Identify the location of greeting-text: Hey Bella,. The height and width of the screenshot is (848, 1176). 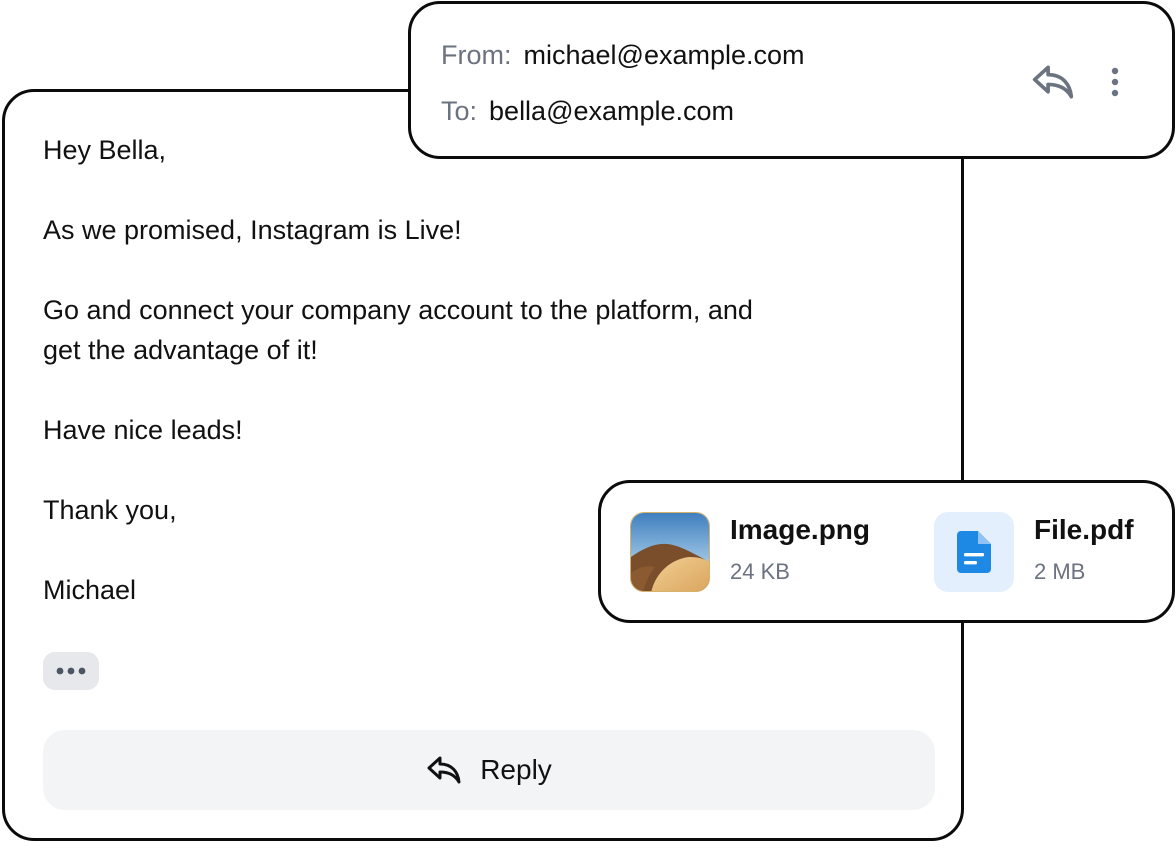
(105, 150).